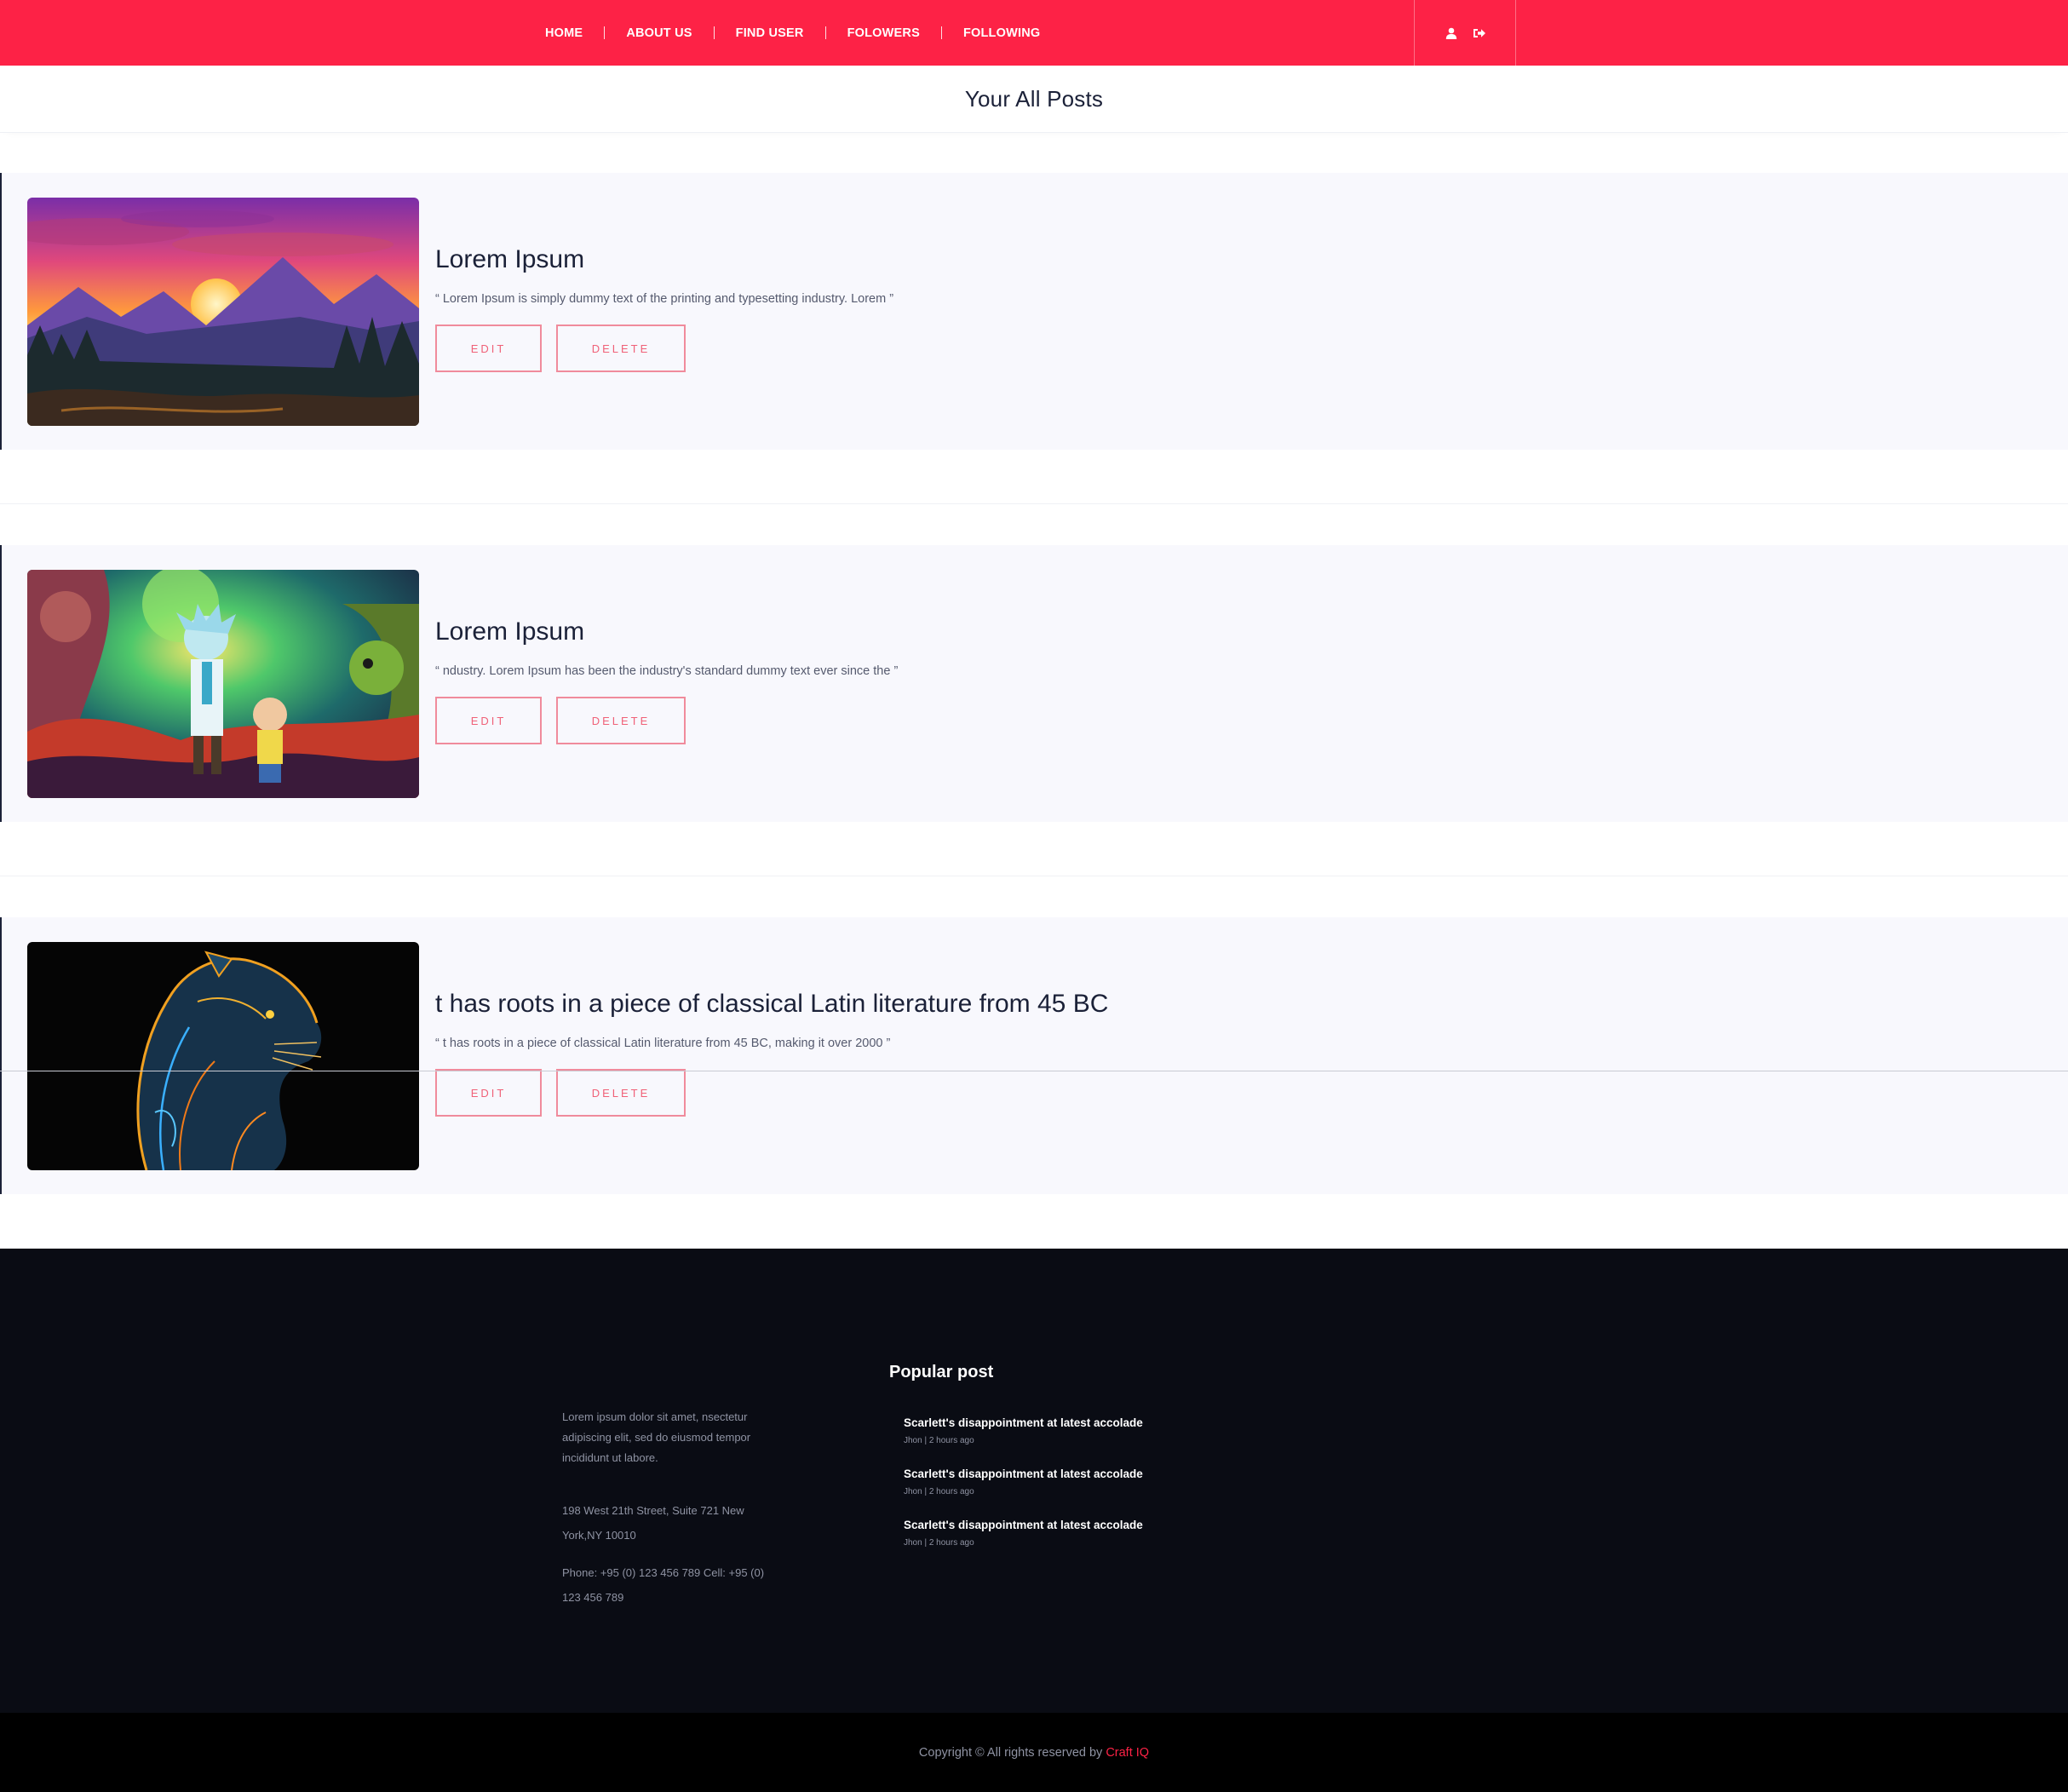  What do you see at coordinates (223, 1056) in the screenshot?
I see `post-image-panther` at bounding box center [223, 1056].